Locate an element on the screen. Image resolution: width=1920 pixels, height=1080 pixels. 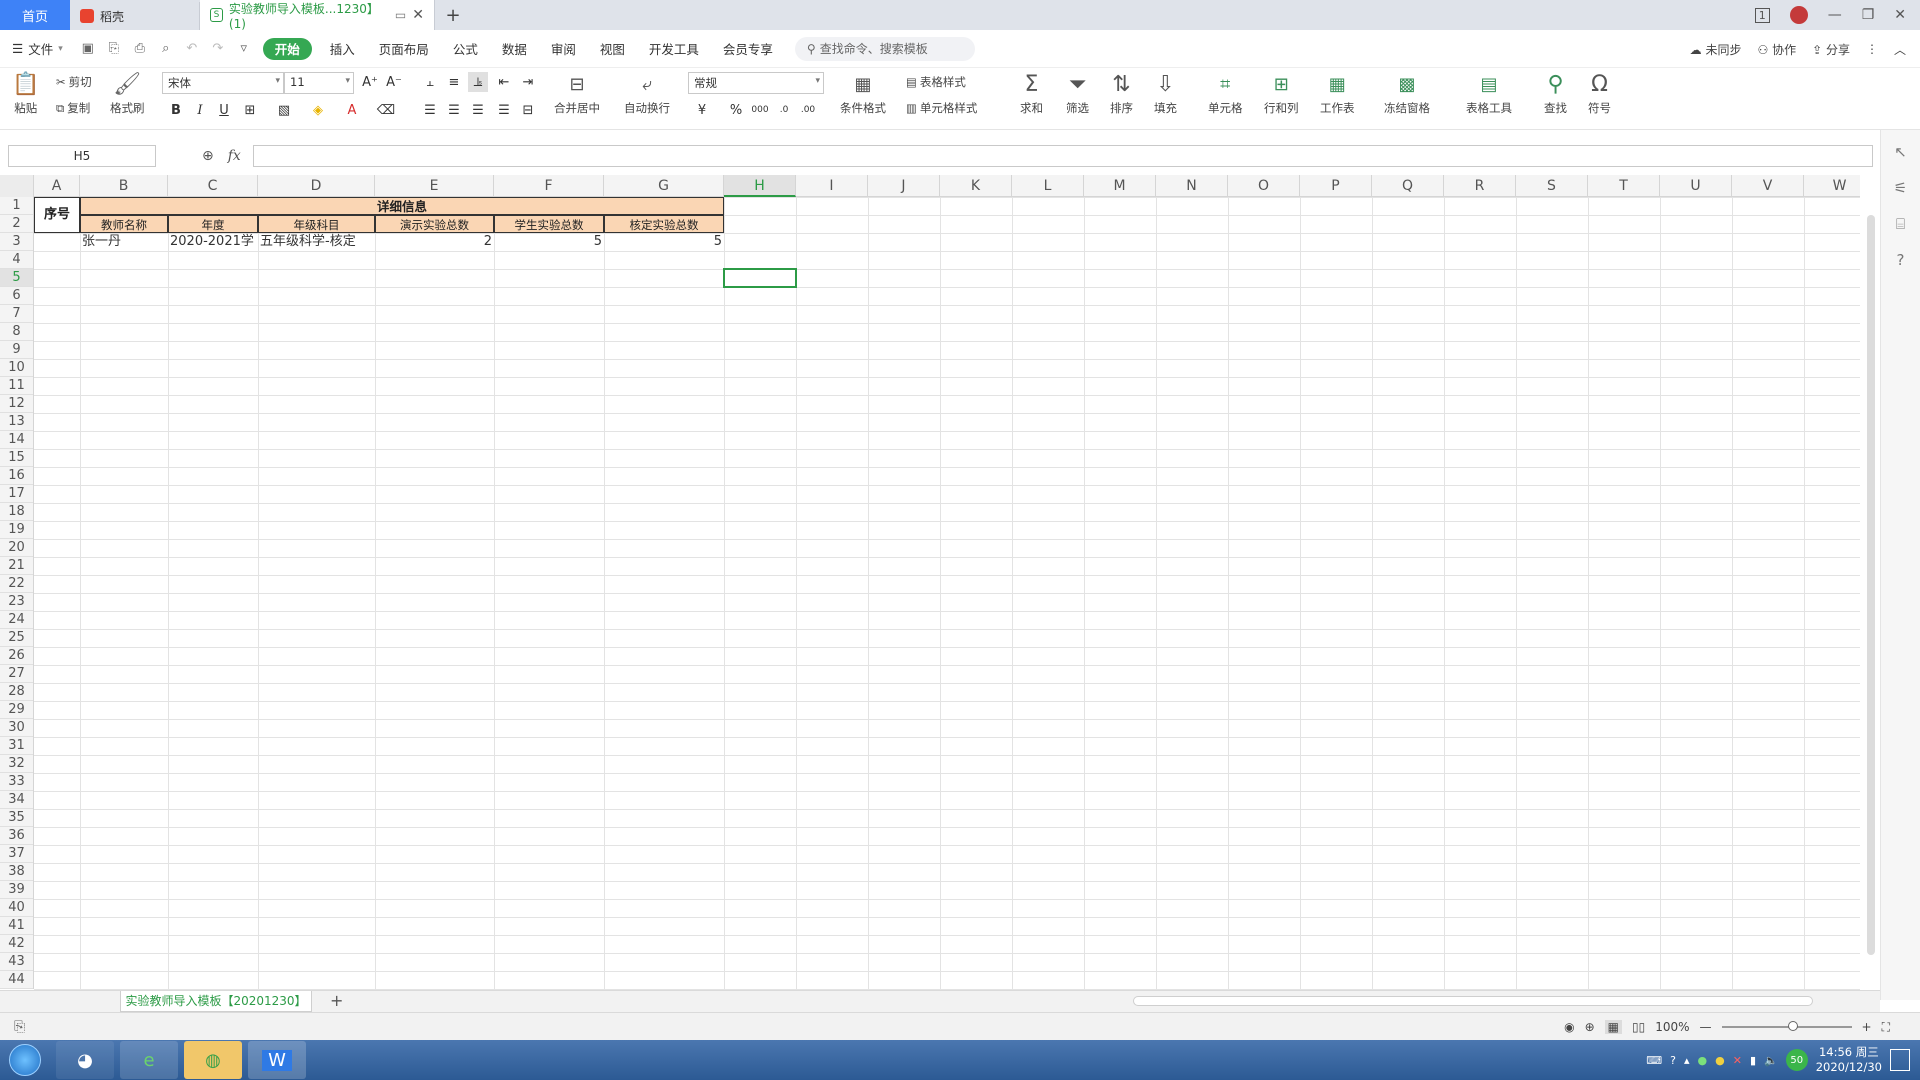
auto-wrap-button: ⤶ 自动换行 is located at coordinates (647, 93).